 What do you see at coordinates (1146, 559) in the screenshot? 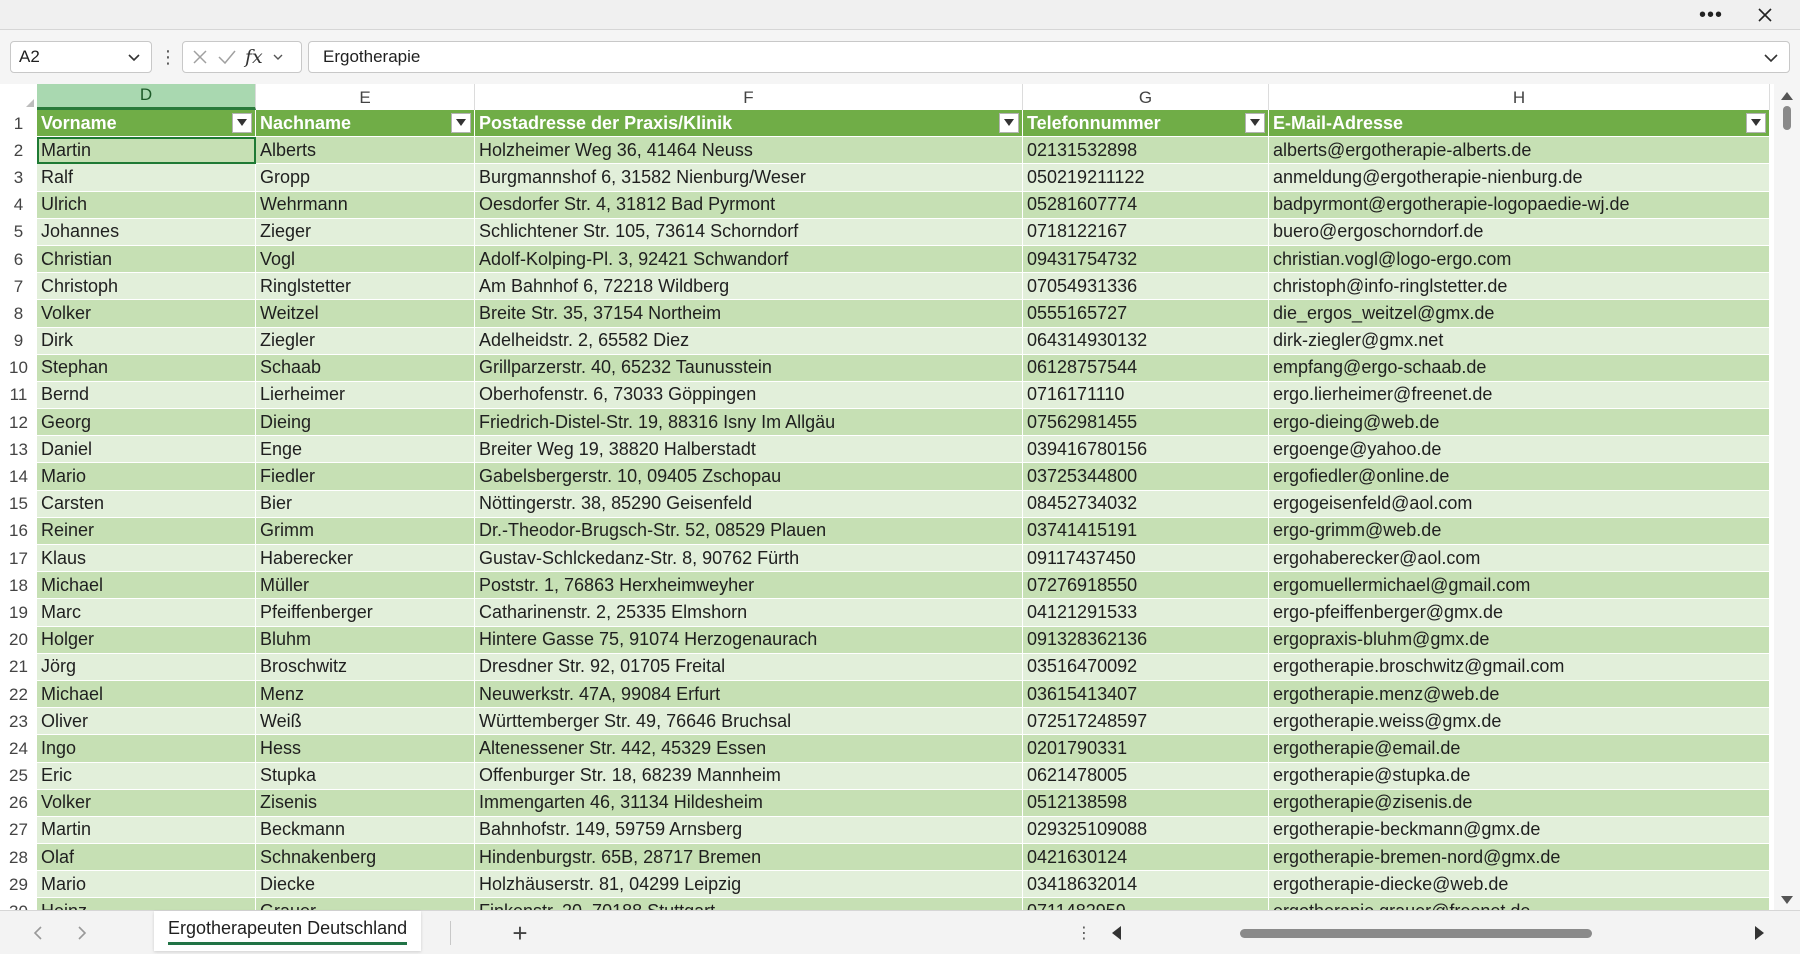
I see `table-cell: 09117437450` at bounding box center [1146, 559].